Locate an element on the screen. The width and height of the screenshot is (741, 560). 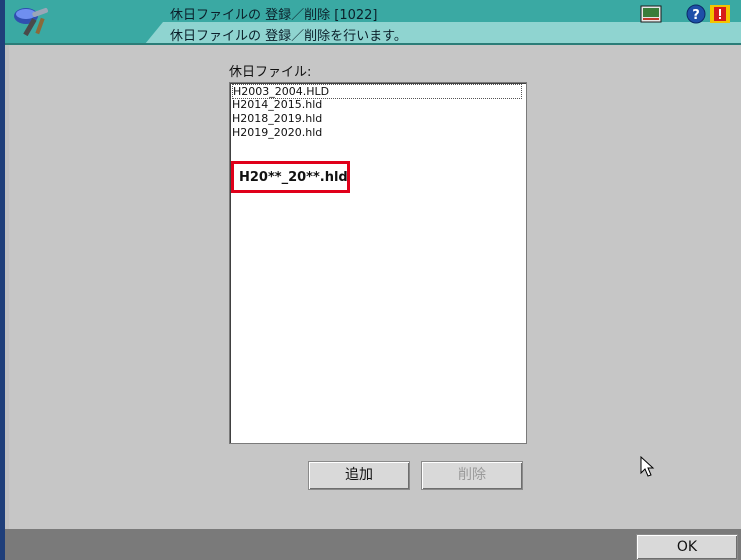
list-item: H2003_2004.HLD is located at coordinates (377, 91).